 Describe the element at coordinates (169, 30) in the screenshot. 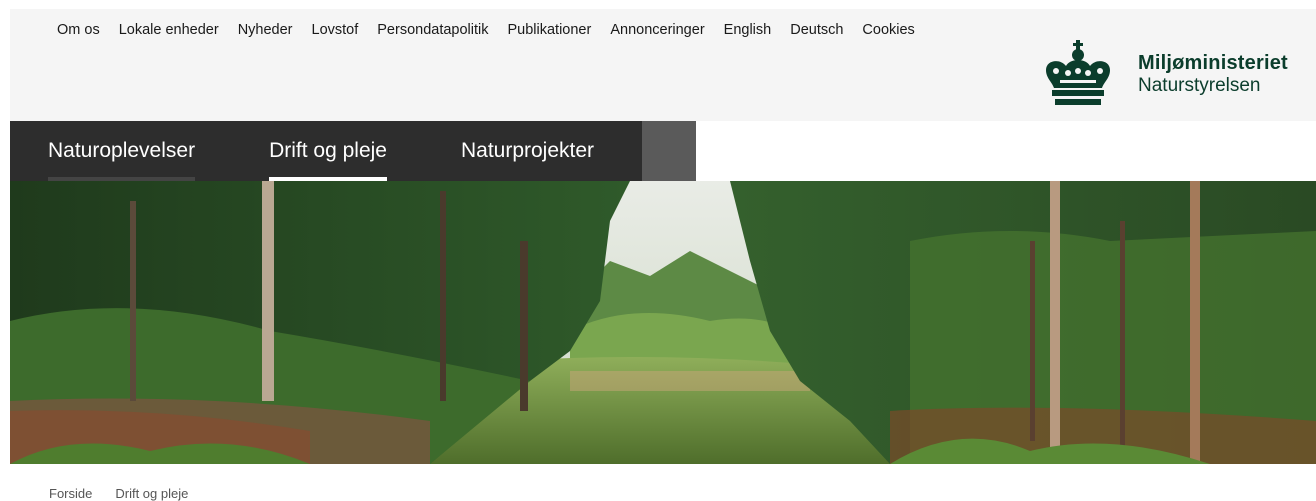

I see `utility-link-lokale-enheder: Lokale enheder` at that location.